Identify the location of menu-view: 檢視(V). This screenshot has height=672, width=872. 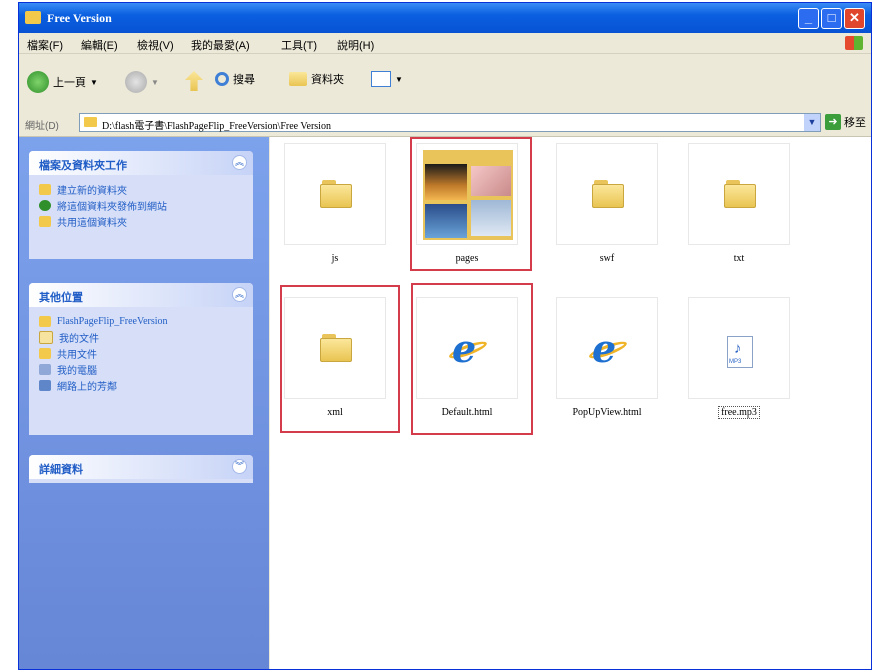
(155, 45).